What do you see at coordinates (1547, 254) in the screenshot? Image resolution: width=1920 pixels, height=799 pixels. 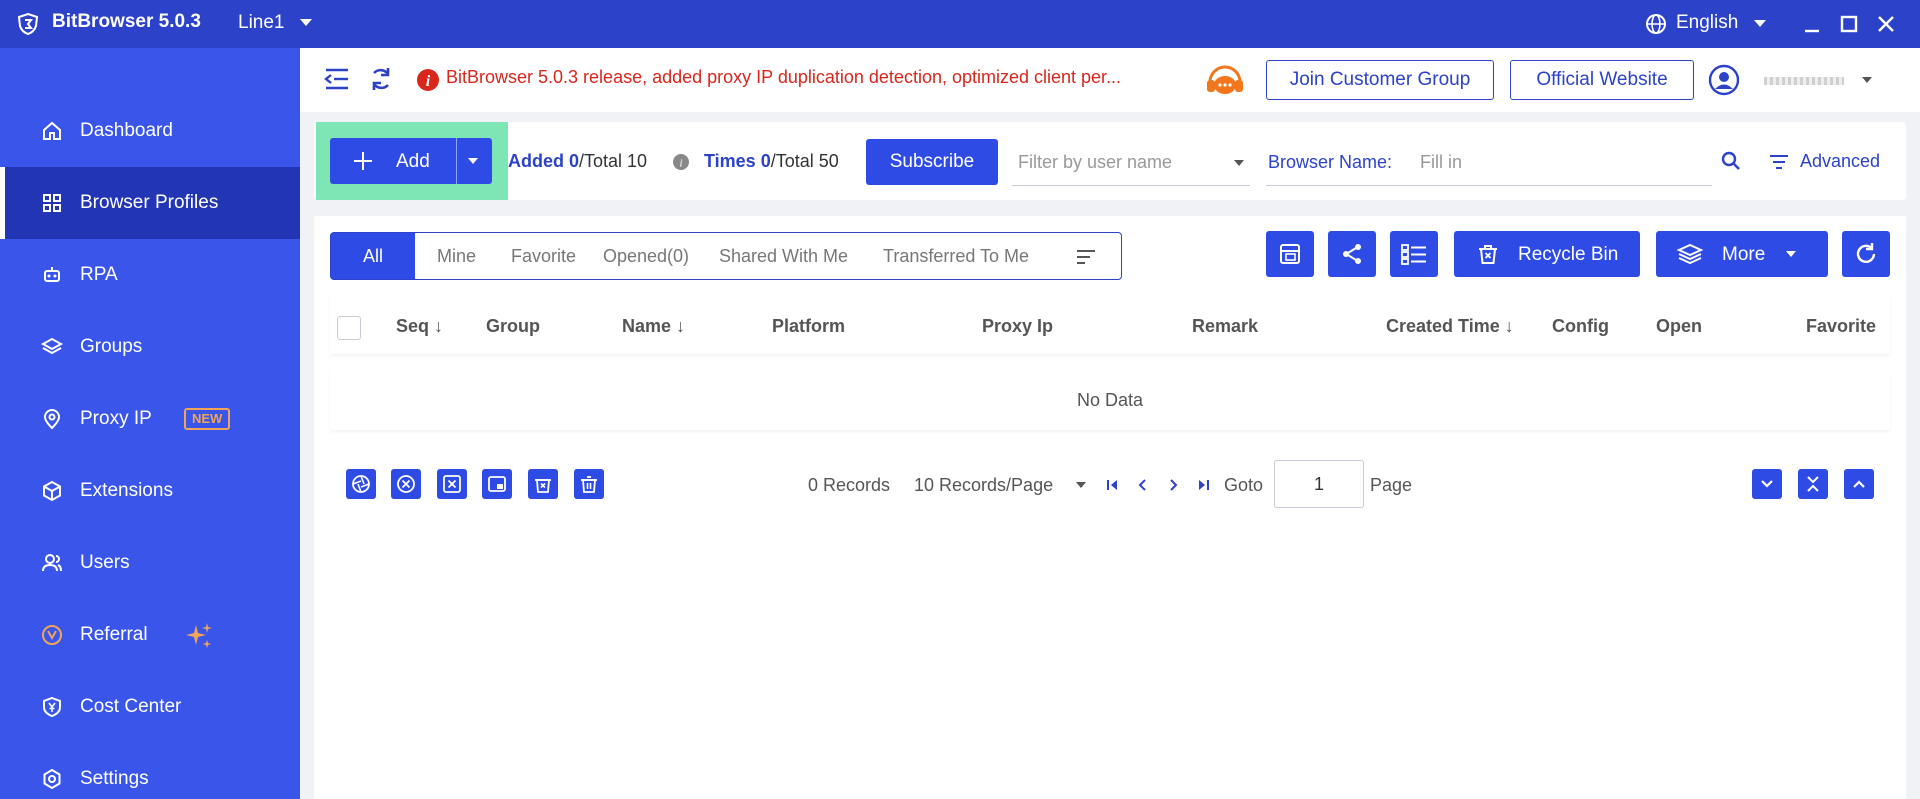 I see `recycle-bin-button: Recycle Bin` at bounding box center [1547, 254].